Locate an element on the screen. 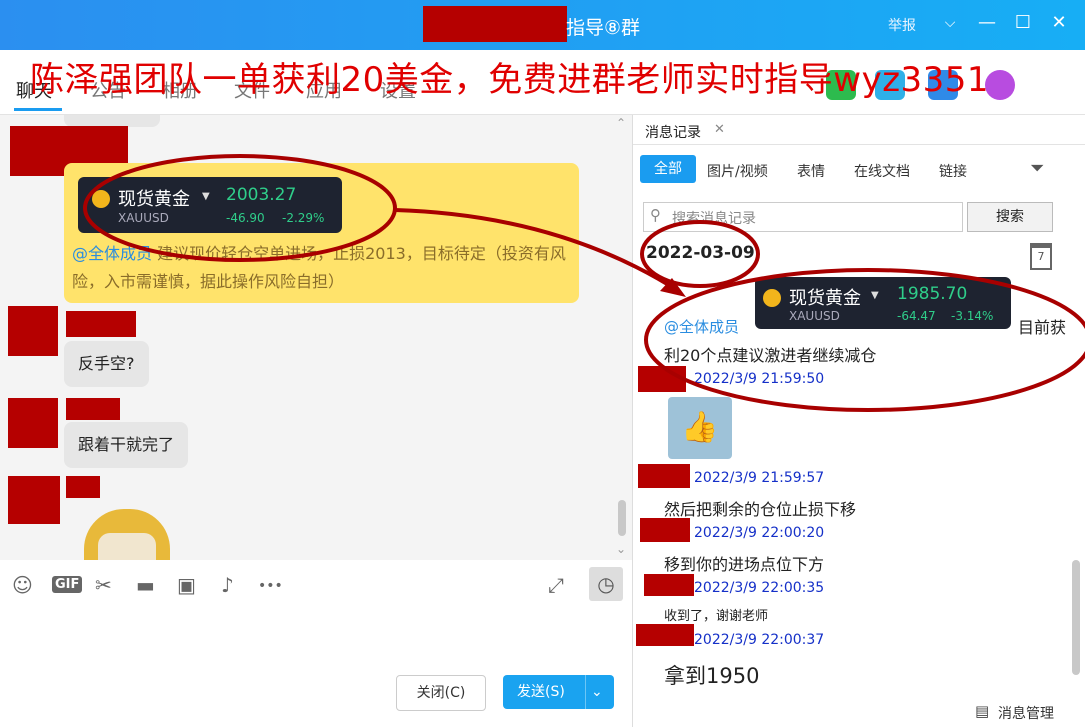 Image resolution: width=1085 pixels, height=727 pixels. expand-icon: ⤢ is located at coordinates (556, 585).